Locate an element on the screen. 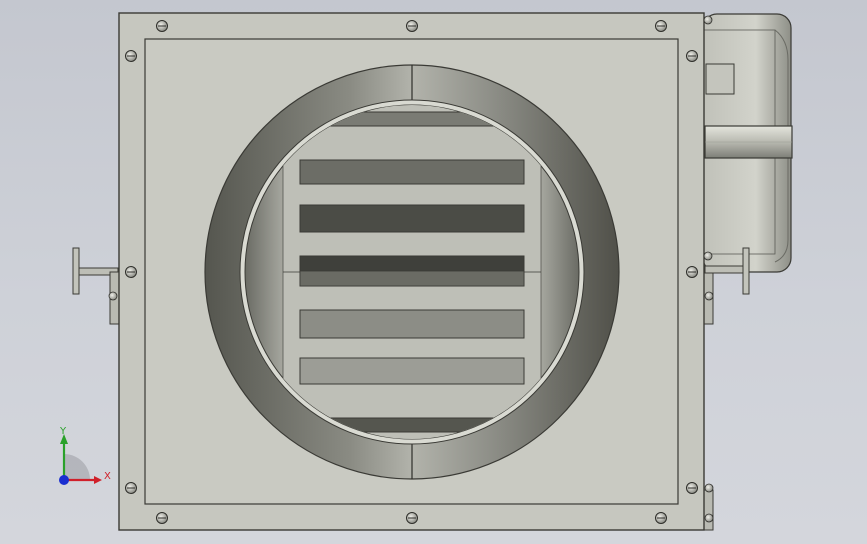  left-handle is located at coordinates (96, 286).